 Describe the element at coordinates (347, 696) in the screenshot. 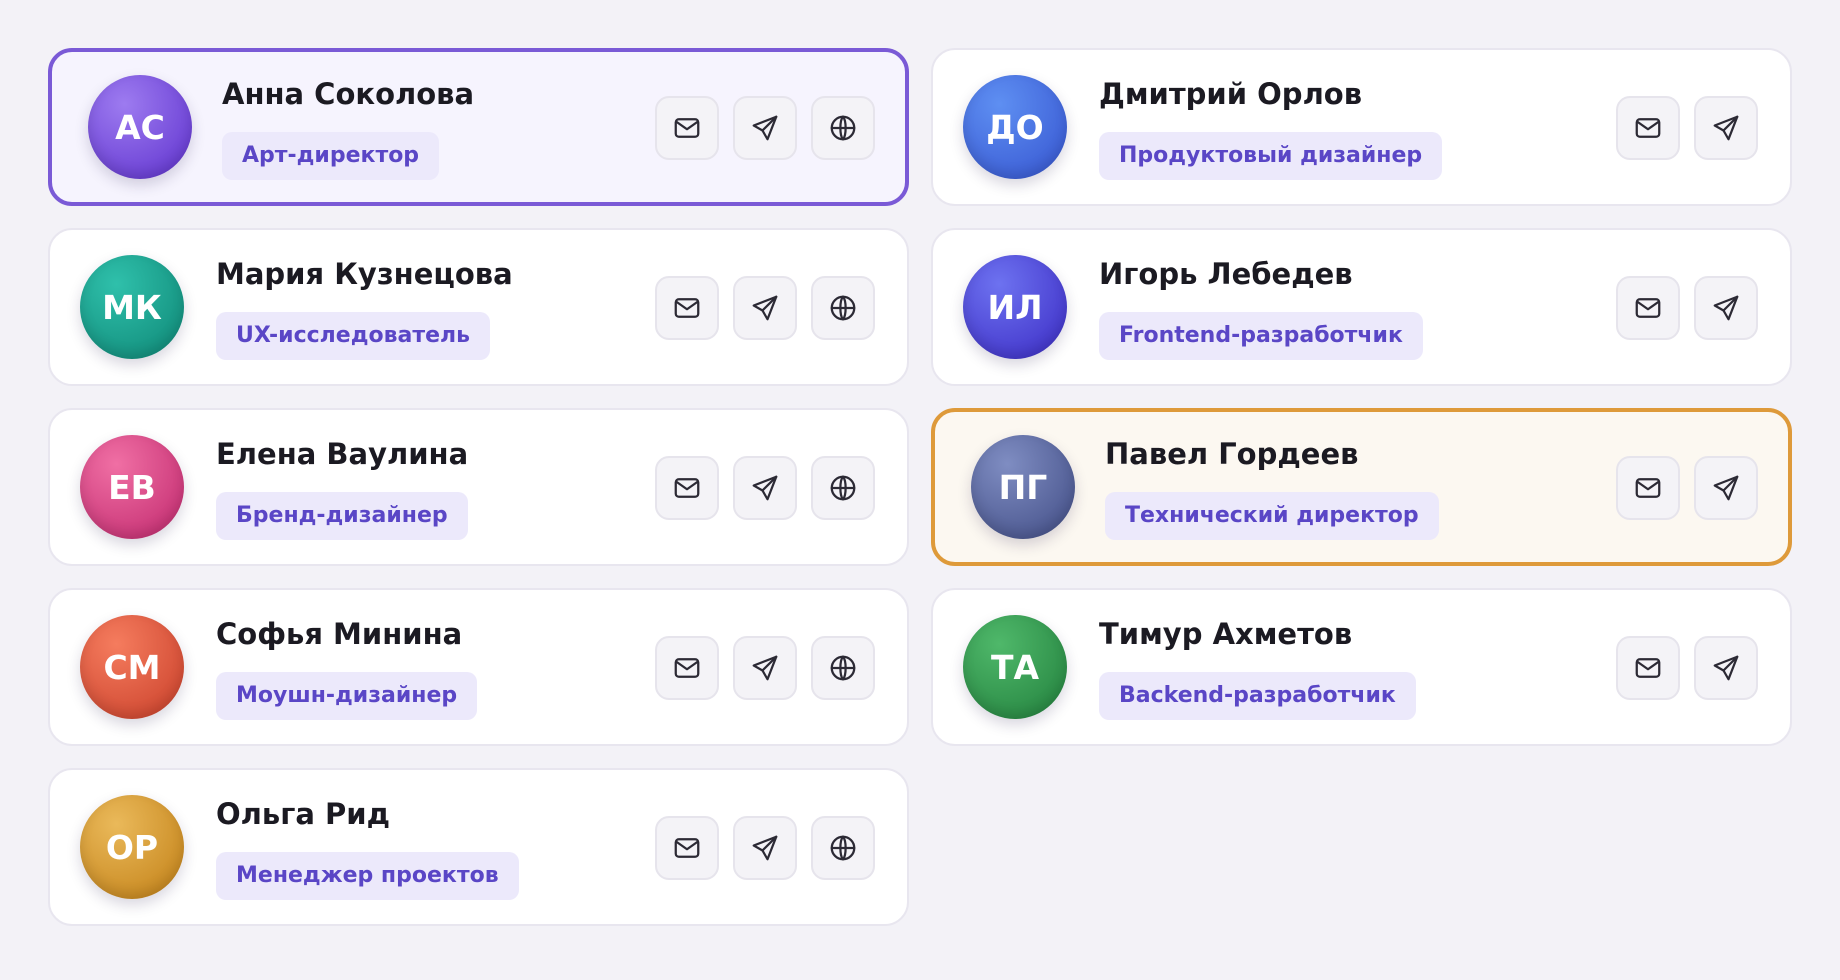

I see `role-badge: Моушн-дизайнер` at that location.